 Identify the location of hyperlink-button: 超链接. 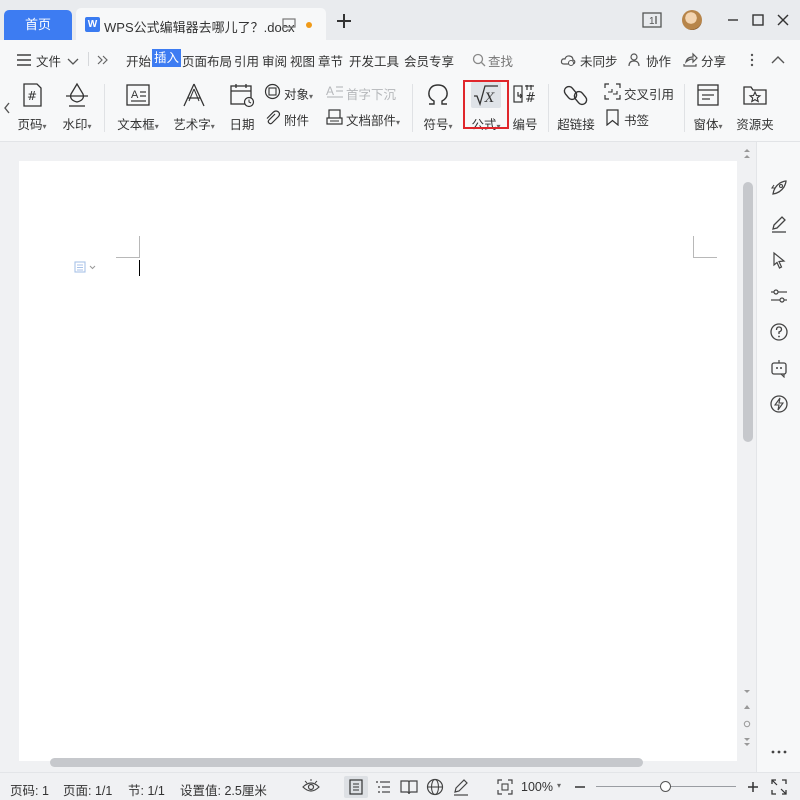
(576, 107).